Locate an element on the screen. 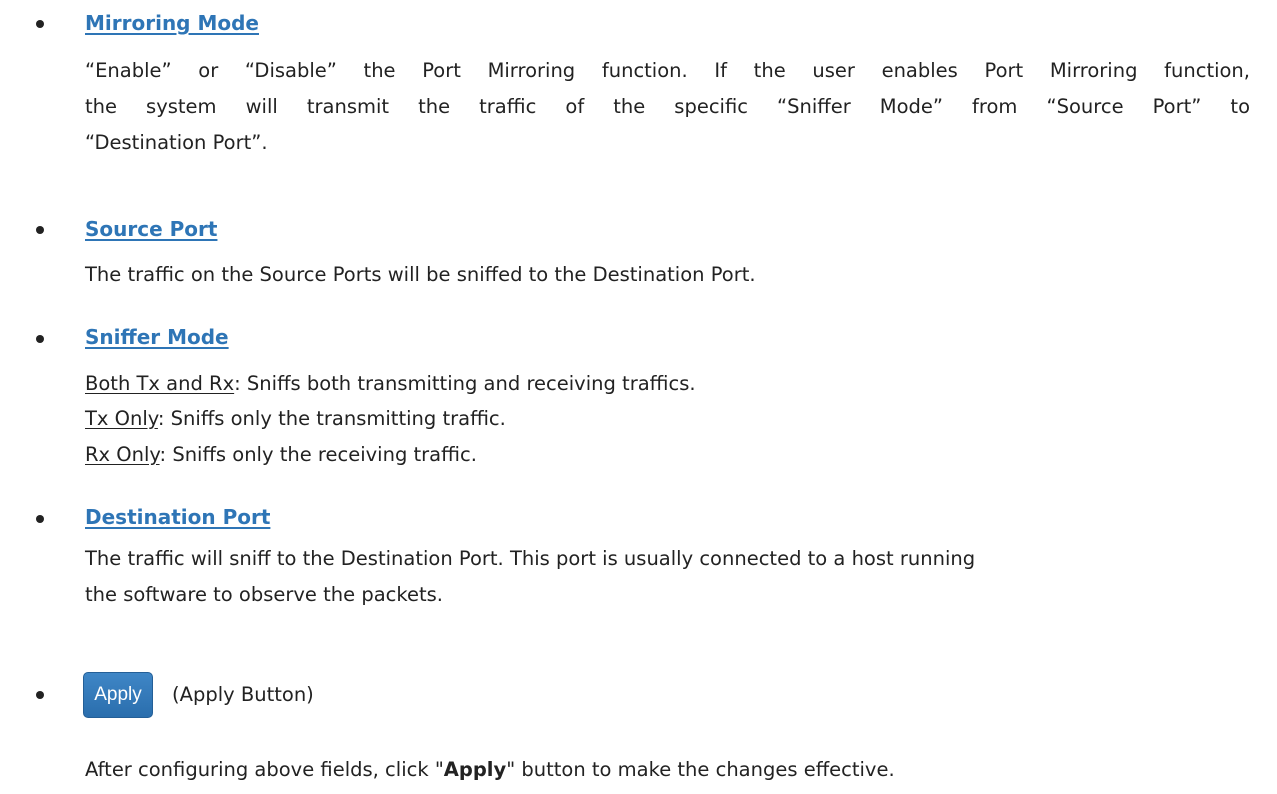  apply-desc-after: " button to make the changes effective. is located at coordinates (700, 769).